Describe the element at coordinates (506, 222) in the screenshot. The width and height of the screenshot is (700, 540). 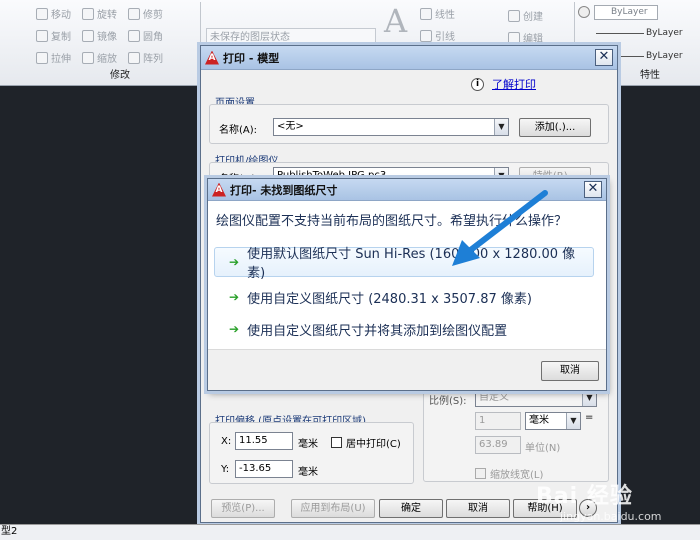
I see `annotation-arrow-shaft` at that location.